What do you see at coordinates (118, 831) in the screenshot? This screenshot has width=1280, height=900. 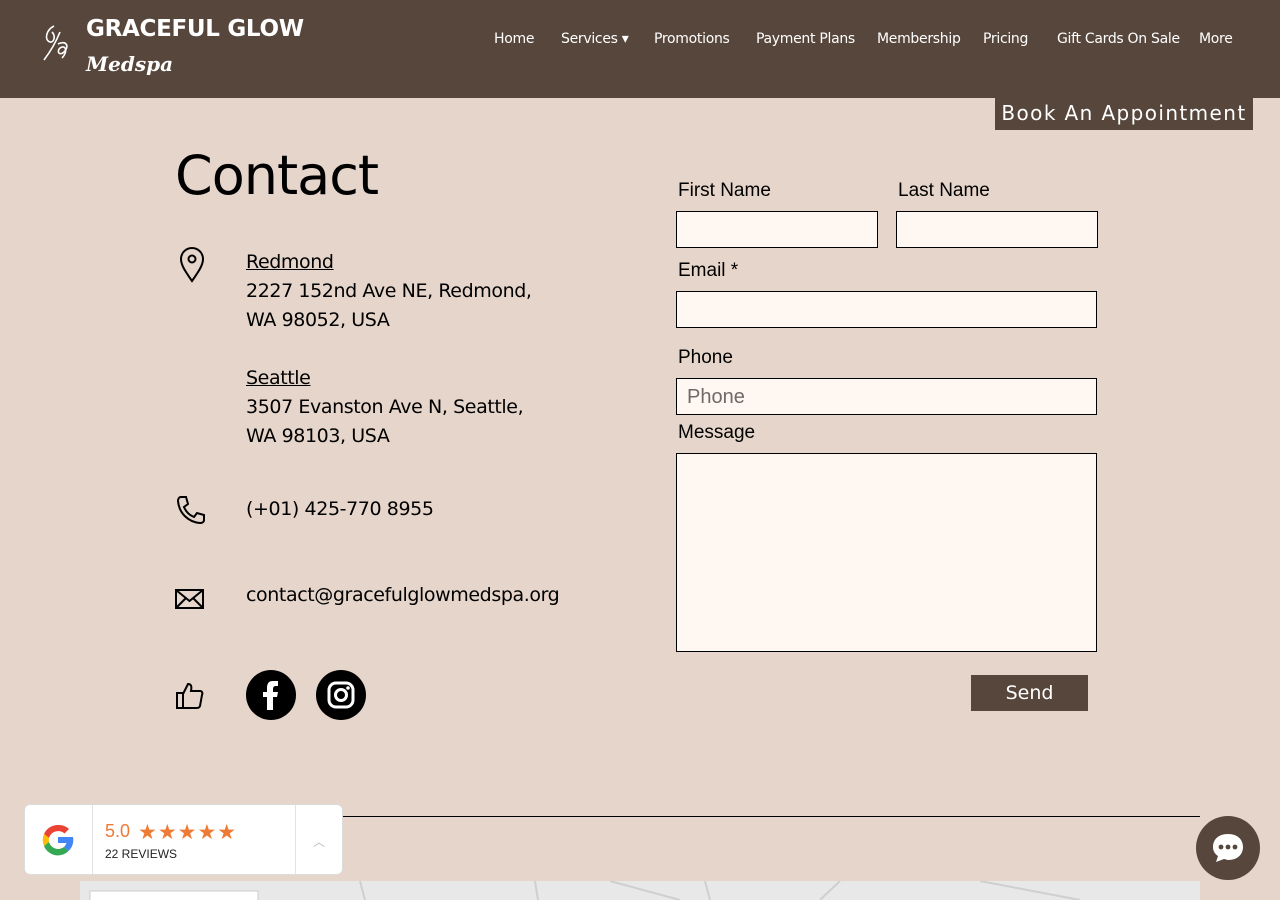 I see `rating-value: 5.0` at bounding box center [118, 831].